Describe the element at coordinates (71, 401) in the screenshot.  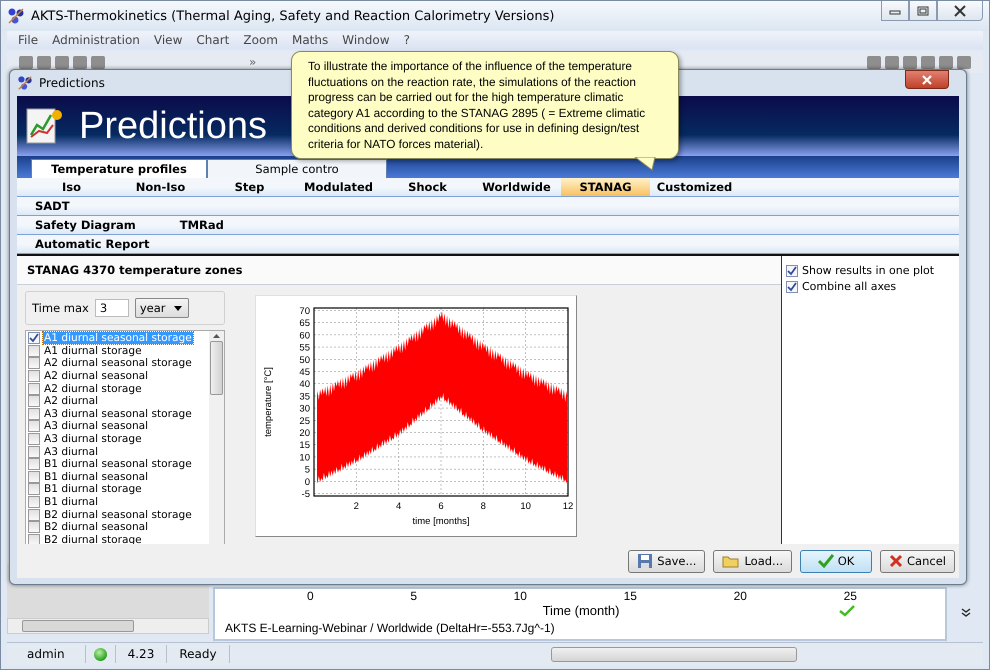
I see `list-item: A2 diurnal` at that location.